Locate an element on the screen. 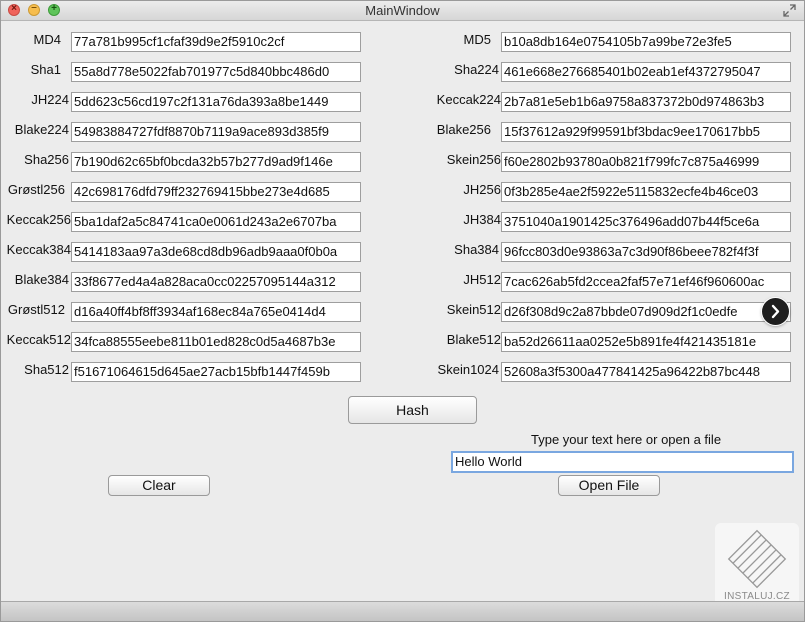 The width and height of the screenshot is (805, 622). hash-button: Hash is located at coordinates (412, 410).